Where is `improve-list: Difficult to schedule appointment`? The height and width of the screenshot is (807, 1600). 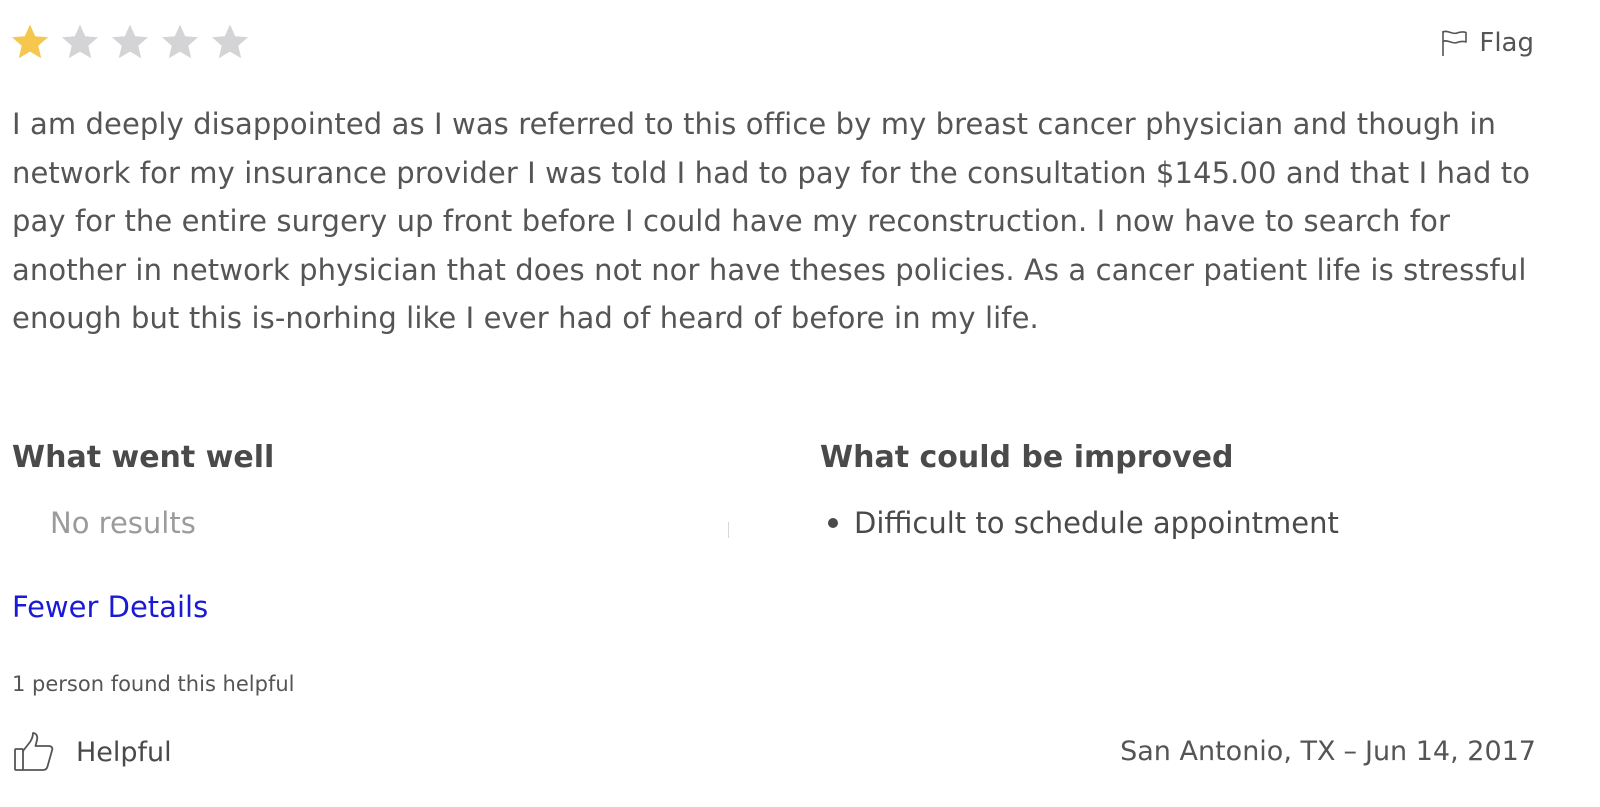
improve-list: Difficult to schedule appointment is located at coordinates (1079, 523).